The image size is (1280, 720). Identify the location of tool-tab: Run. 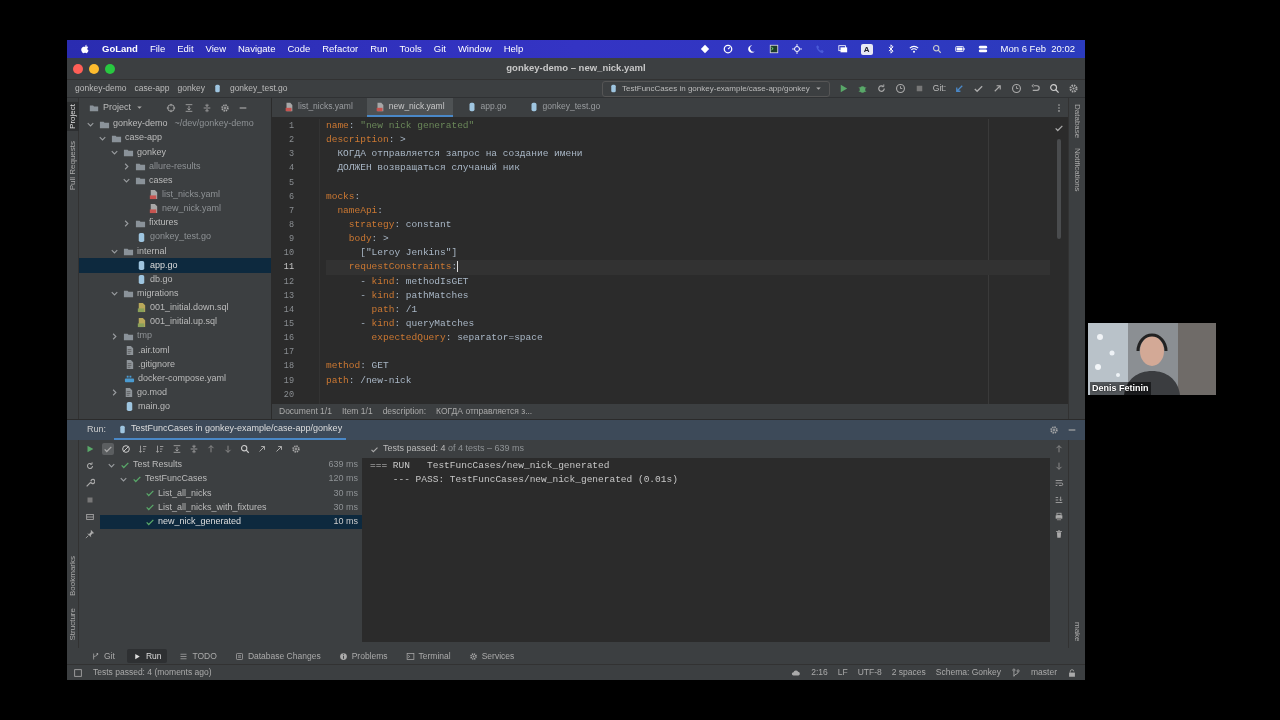
(147, 656).